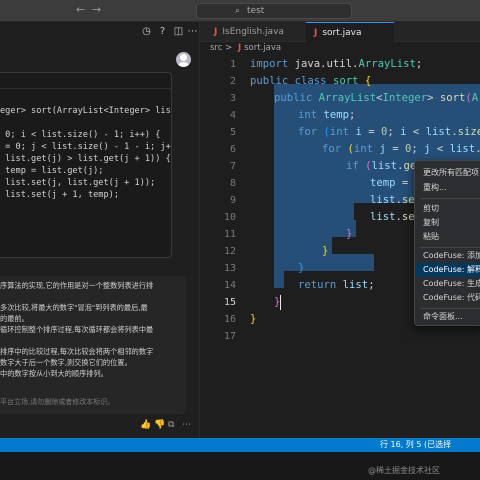 This screenshot has width=480, height=480. Describe the element at coordinates (447, 173) in the screenshot. I see `menu-item-change-all-occurrences: 更改所有匹配项` at that location.